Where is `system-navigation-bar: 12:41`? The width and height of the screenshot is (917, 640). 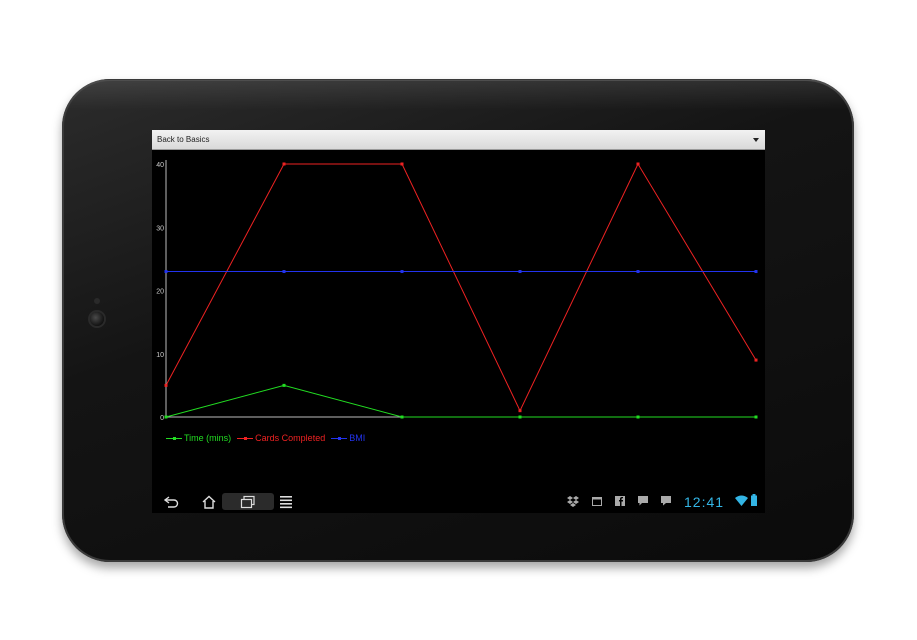
system-navigation-bar: 12:41 is located at coordinates (458, 501).